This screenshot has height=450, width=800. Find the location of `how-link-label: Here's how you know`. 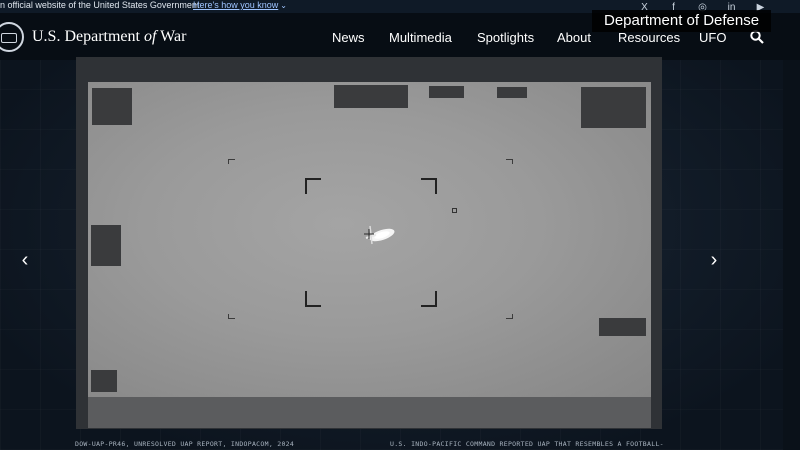

how-link-label: Here's how you know is located at coordinates (236, 5).